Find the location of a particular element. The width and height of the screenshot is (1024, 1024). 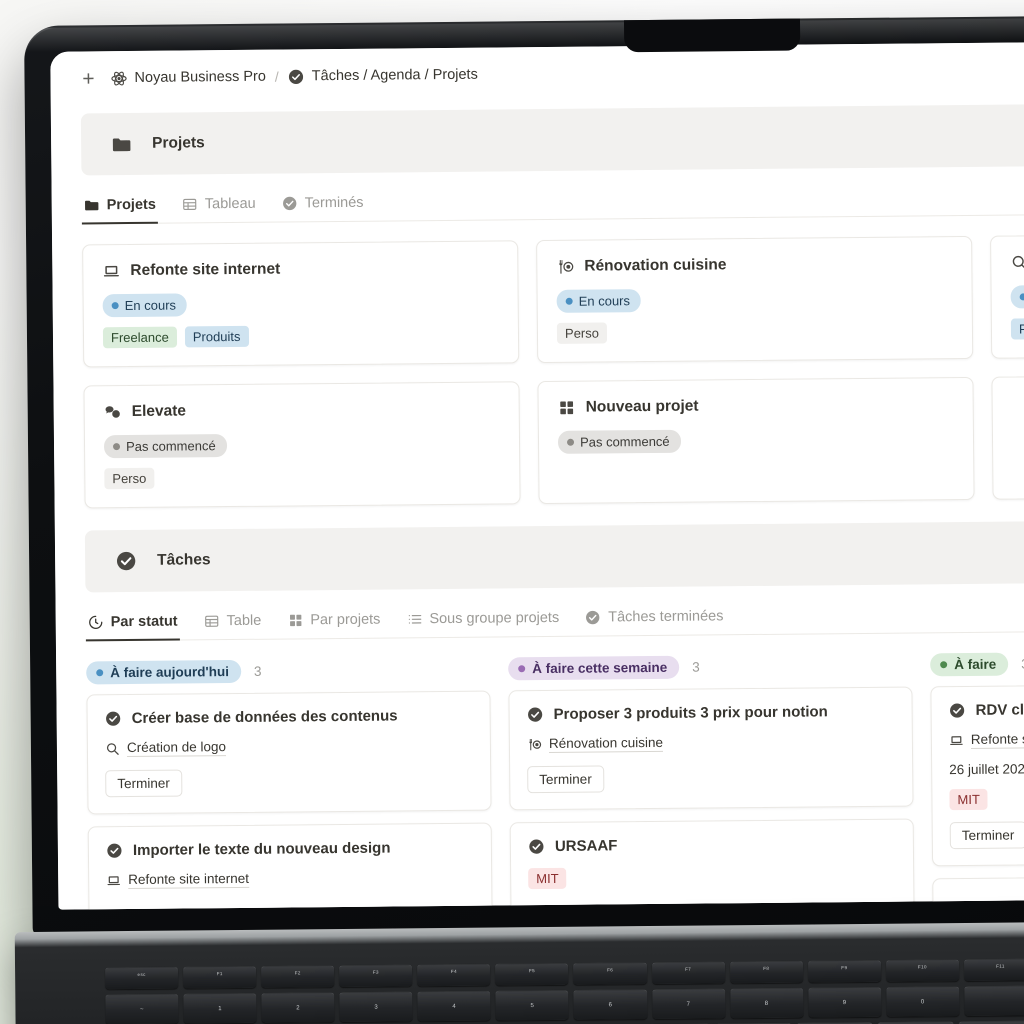

task-tag-row: MIT is located at coordinates (712, 877).